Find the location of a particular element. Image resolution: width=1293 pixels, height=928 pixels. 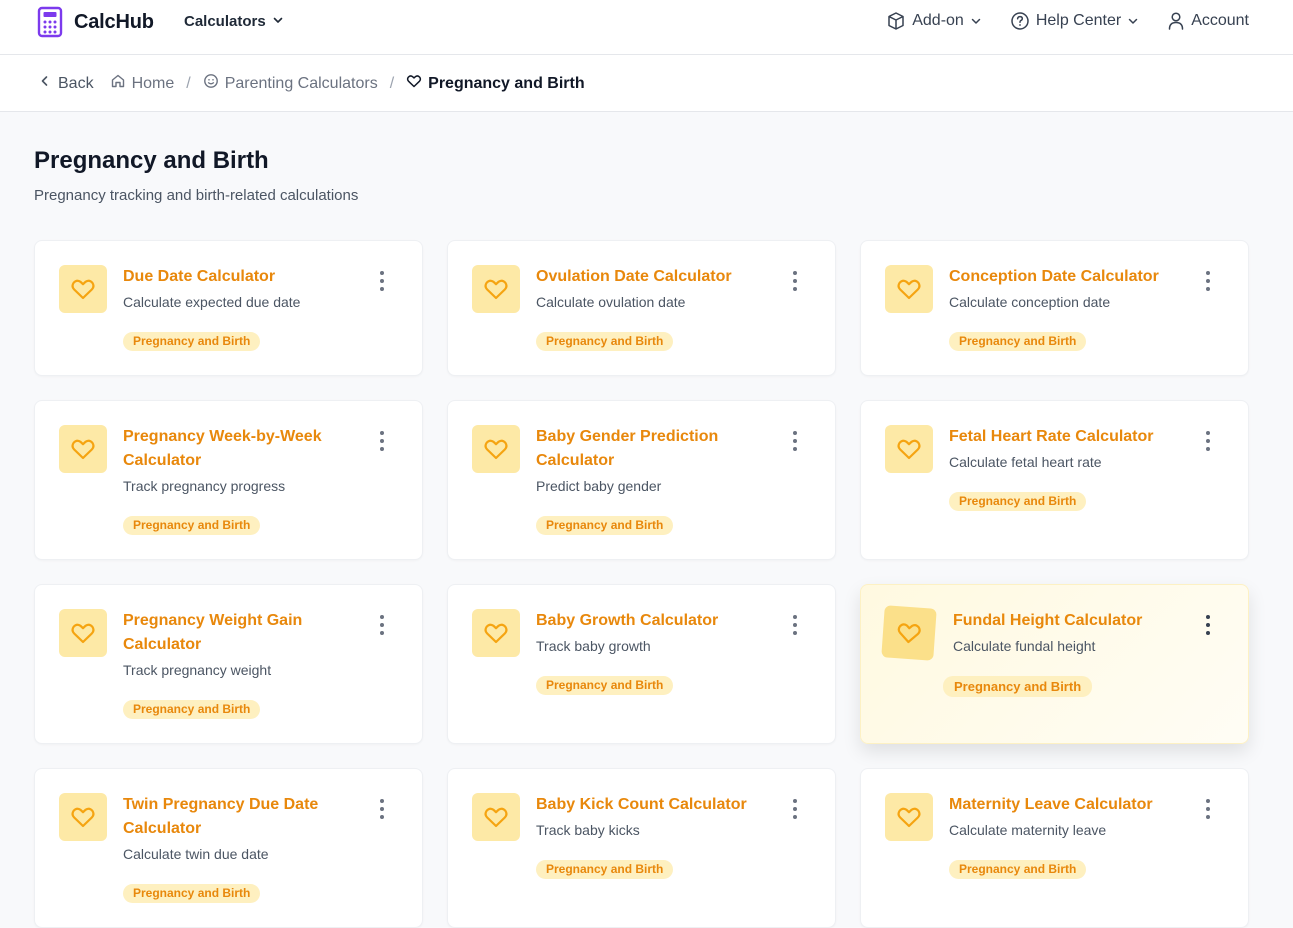

card-title: Baby Gender Prediction Calculator is located at coordinates (651, 449).